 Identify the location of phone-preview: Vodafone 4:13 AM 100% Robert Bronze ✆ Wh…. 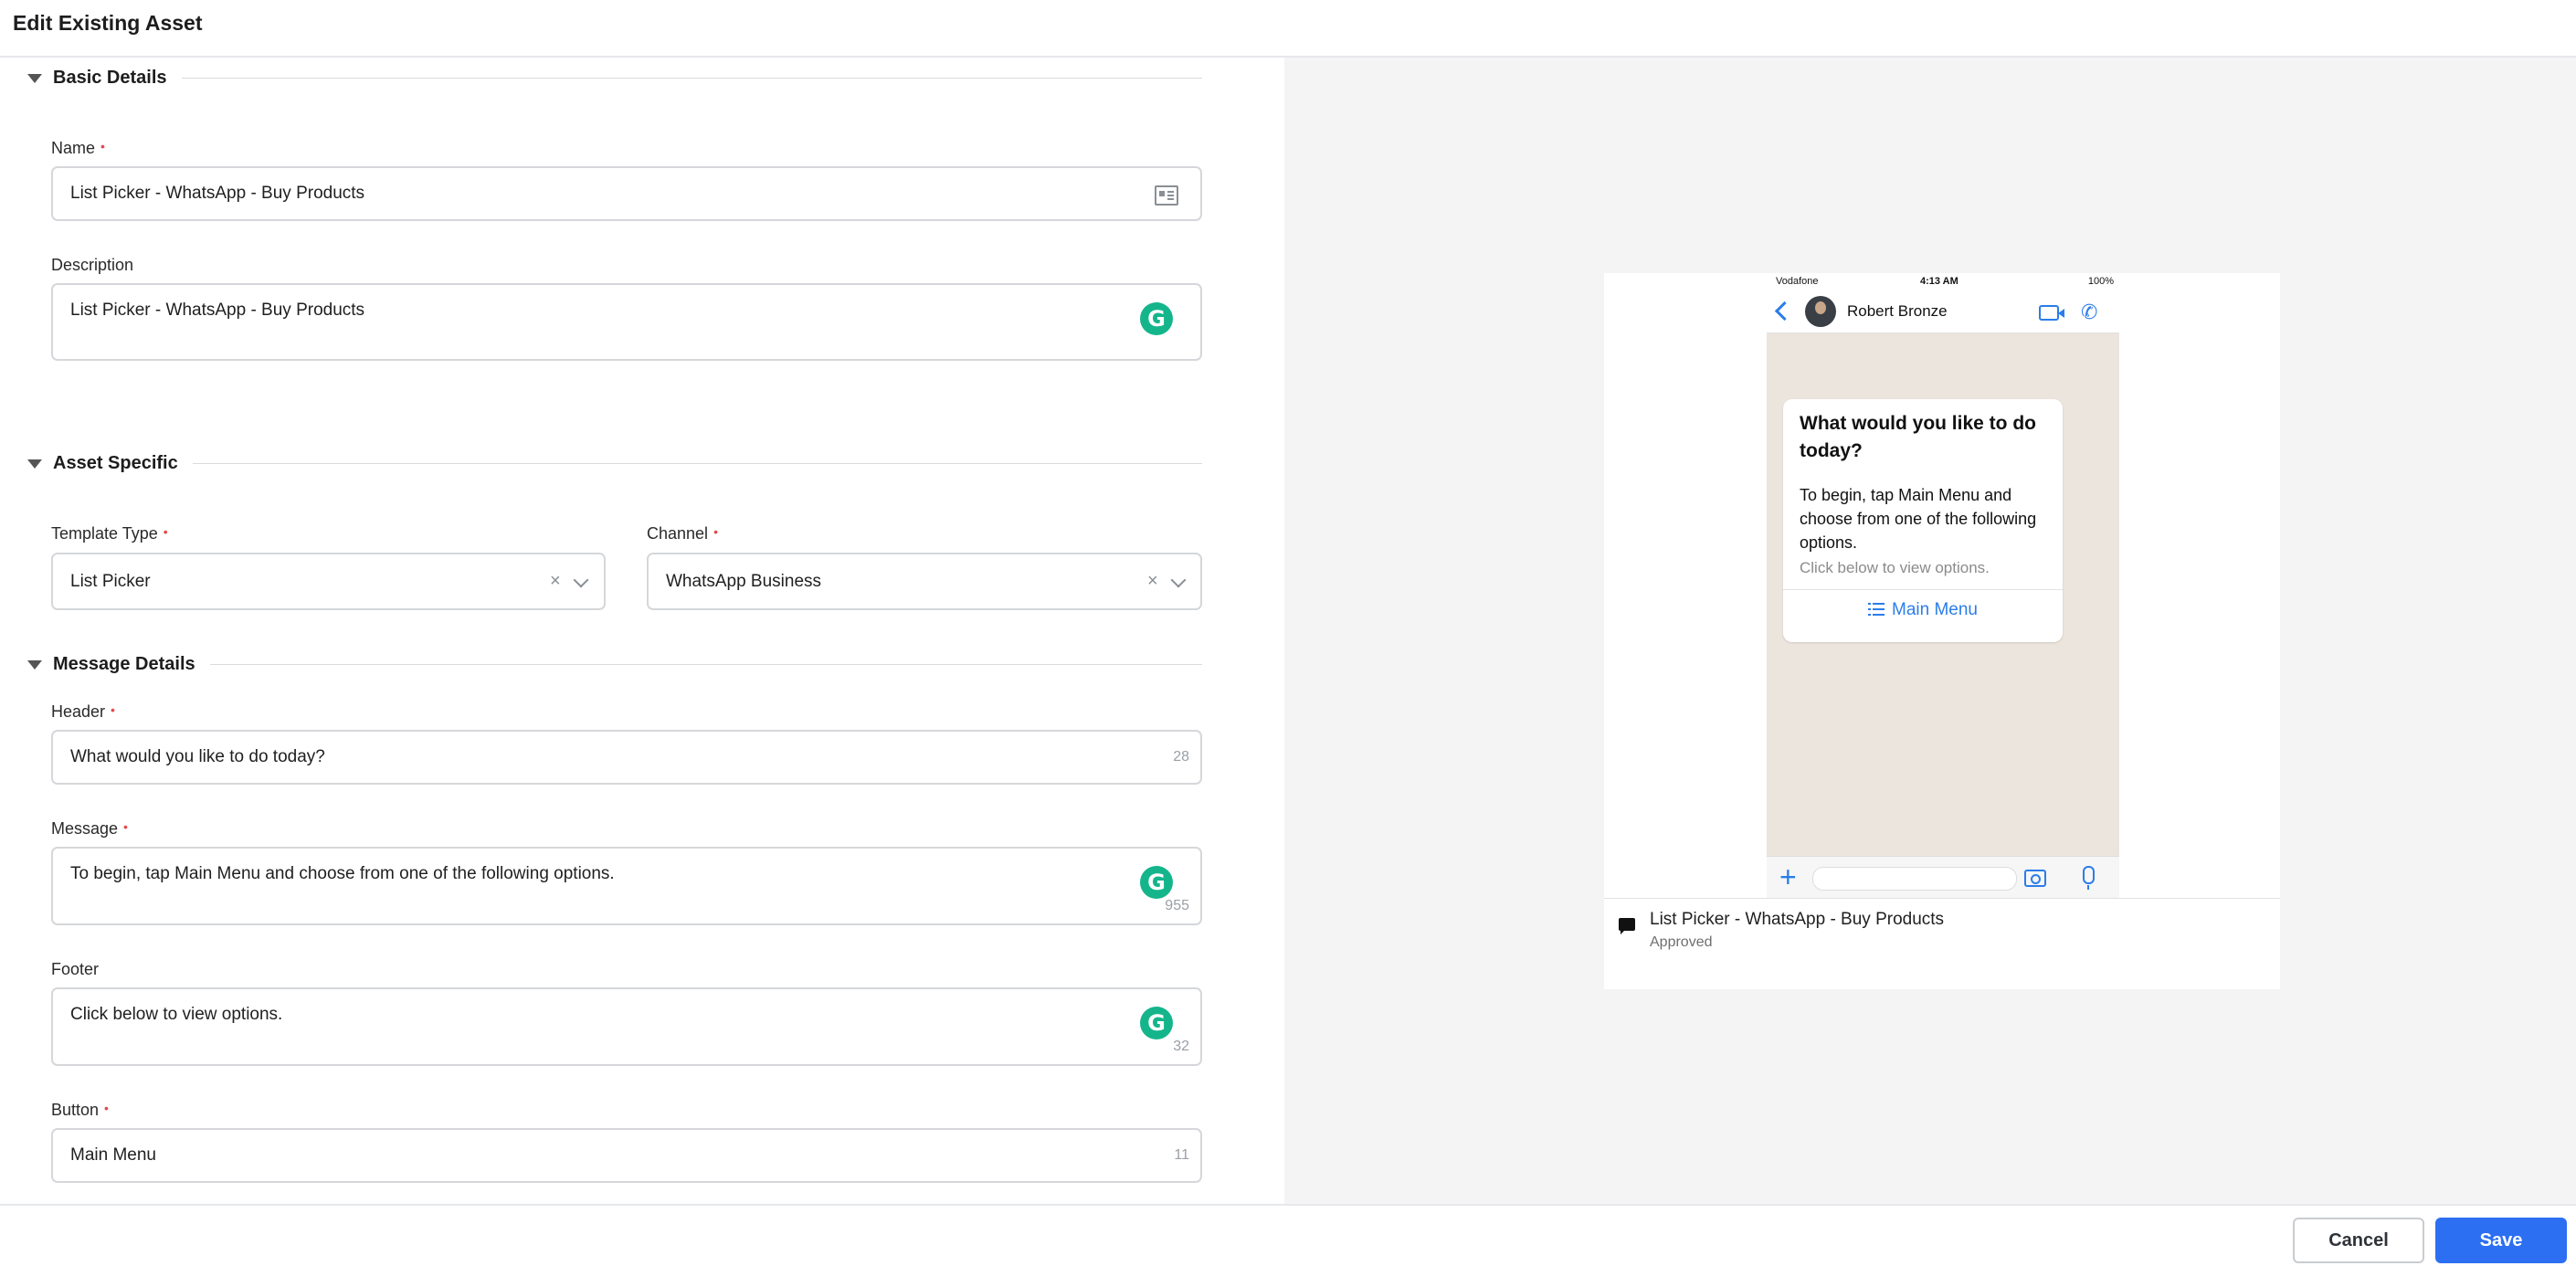
(1943, 586).